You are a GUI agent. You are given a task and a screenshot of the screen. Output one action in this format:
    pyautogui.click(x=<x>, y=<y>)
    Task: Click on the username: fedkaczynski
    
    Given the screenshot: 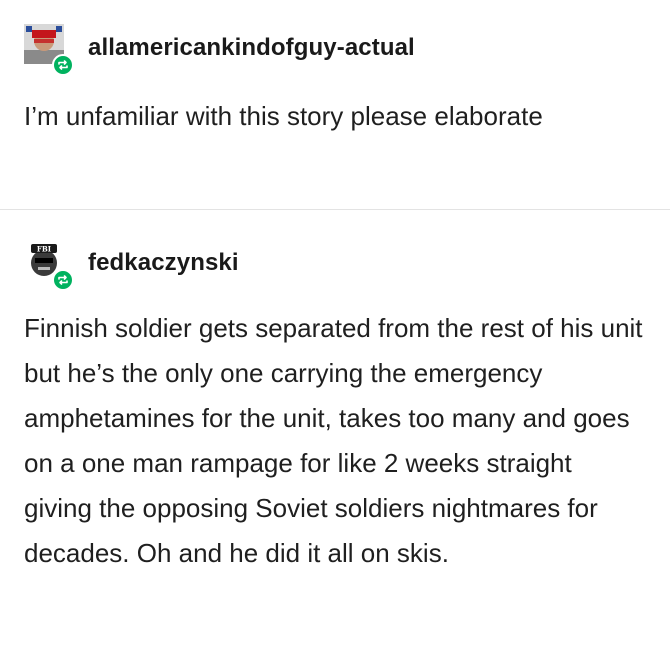 What is the action you would take?
    pyautogui.click(x=163, y=263)
    